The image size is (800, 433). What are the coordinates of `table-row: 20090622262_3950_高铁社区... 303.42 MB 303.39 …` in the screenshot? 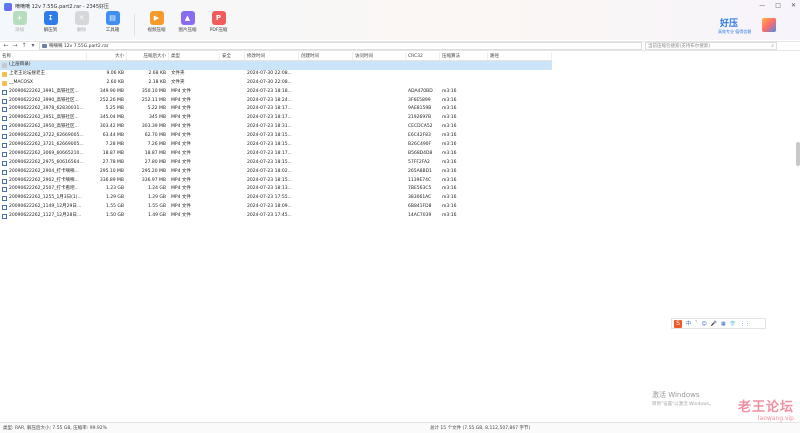 It's located at (276, 127).